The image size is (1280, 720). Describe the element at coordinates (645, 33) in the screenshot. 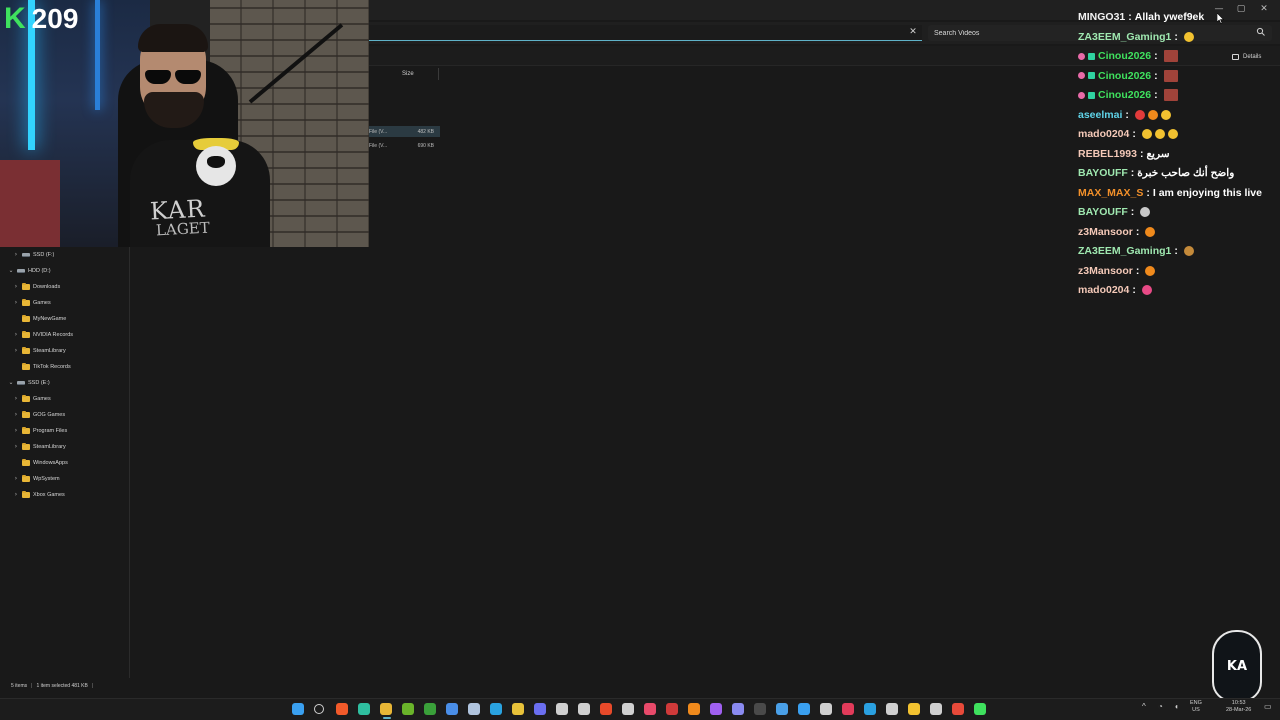

I see `path-input` at that location.